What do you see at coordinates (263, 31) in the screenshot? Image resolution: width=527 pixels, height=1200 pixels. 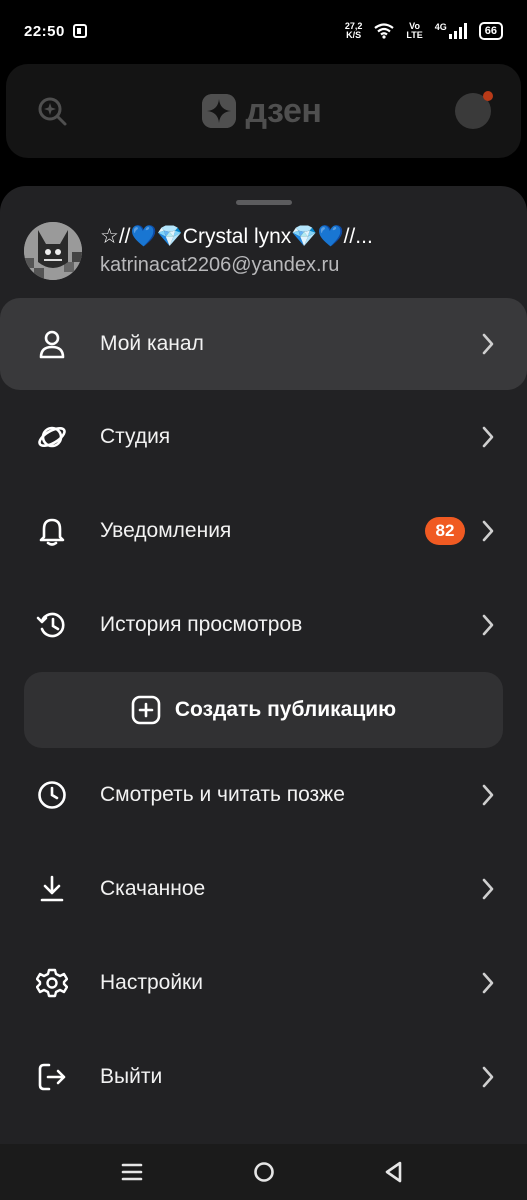 I see `status-bar: 22:50 27,2 K/S Vo LTE 4G 66` at bounding box center [263, 31].